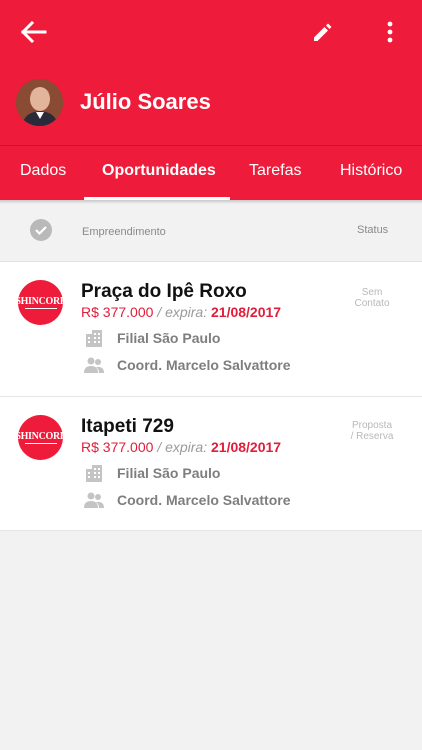  I want to click on list-column-header: Empreendimento Status, so click(211, 233).